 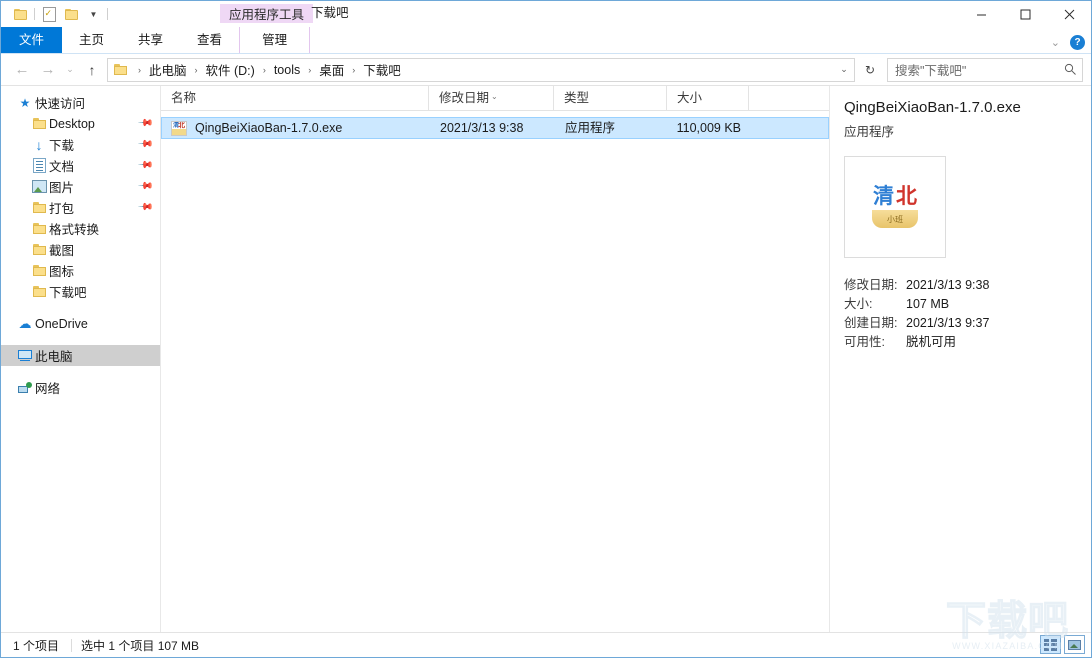 I want to click on recent-locations-icon: ⌄, so click(x=70, y=70).